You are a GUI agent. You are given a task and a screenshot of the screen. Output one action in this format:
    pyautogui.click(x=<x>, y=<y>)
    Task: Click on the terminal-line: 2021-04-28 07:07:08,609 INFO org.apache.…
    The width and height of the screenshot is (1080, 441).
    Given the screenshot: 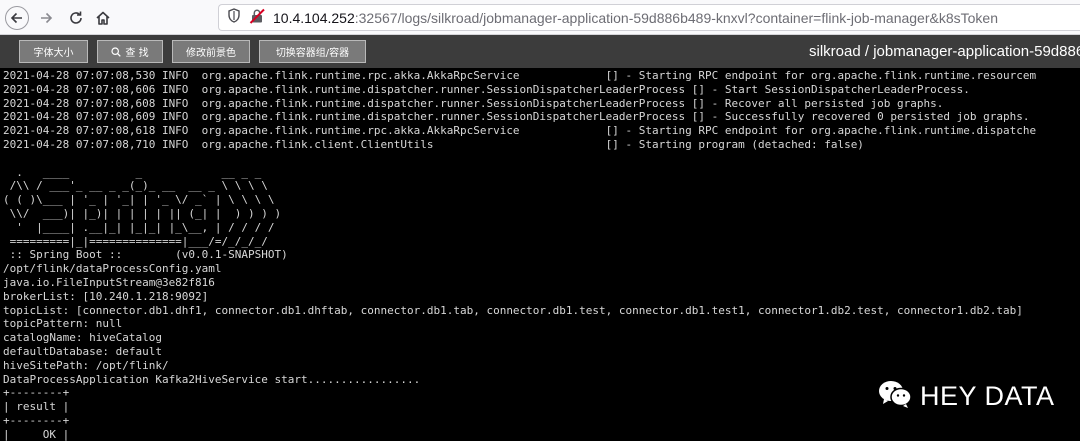 What is the action you would take?
    pyautogui.click(x=516, y=117)
    